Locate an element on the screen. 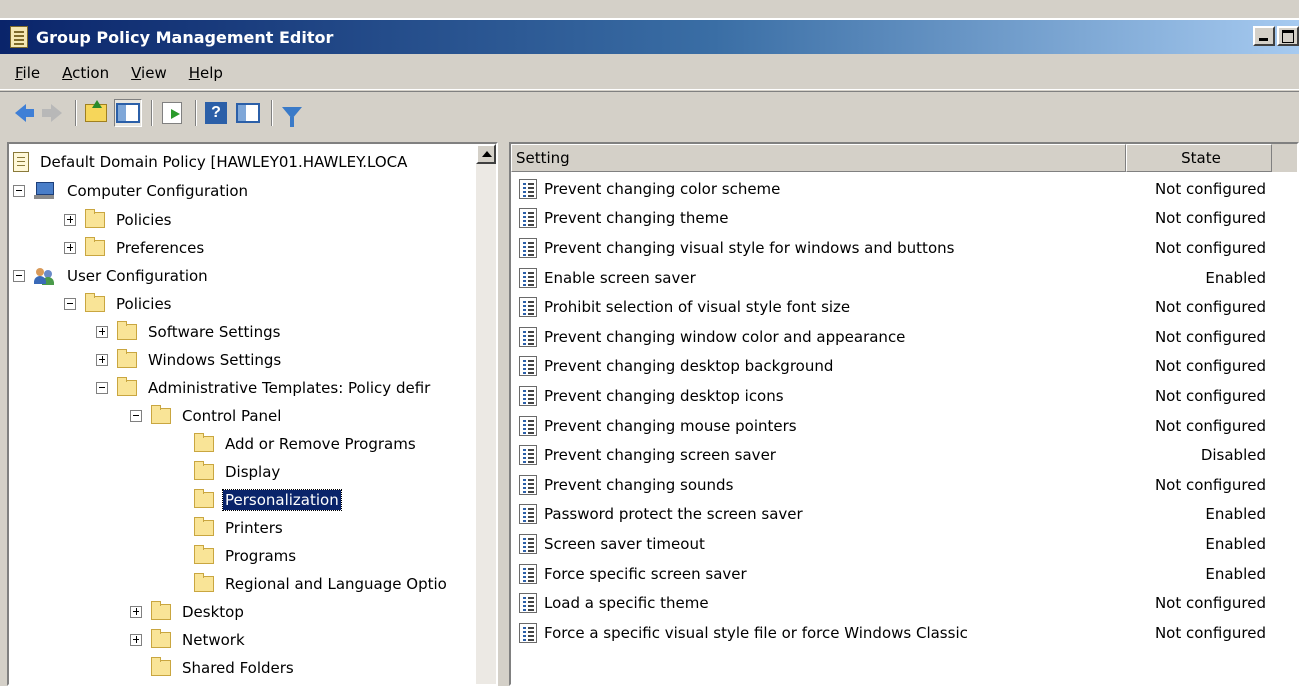 Image resolution: width=1299 pixels, height=686 pixels. list-item: Enable screen saver Enabled is located at coordinates (904, 278).